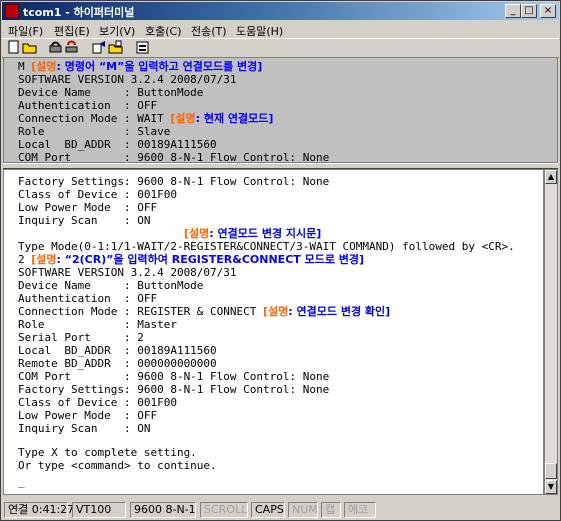  Describe the element at coordinates (12, 11) in the screenshot. I see `app-icon` at that location.